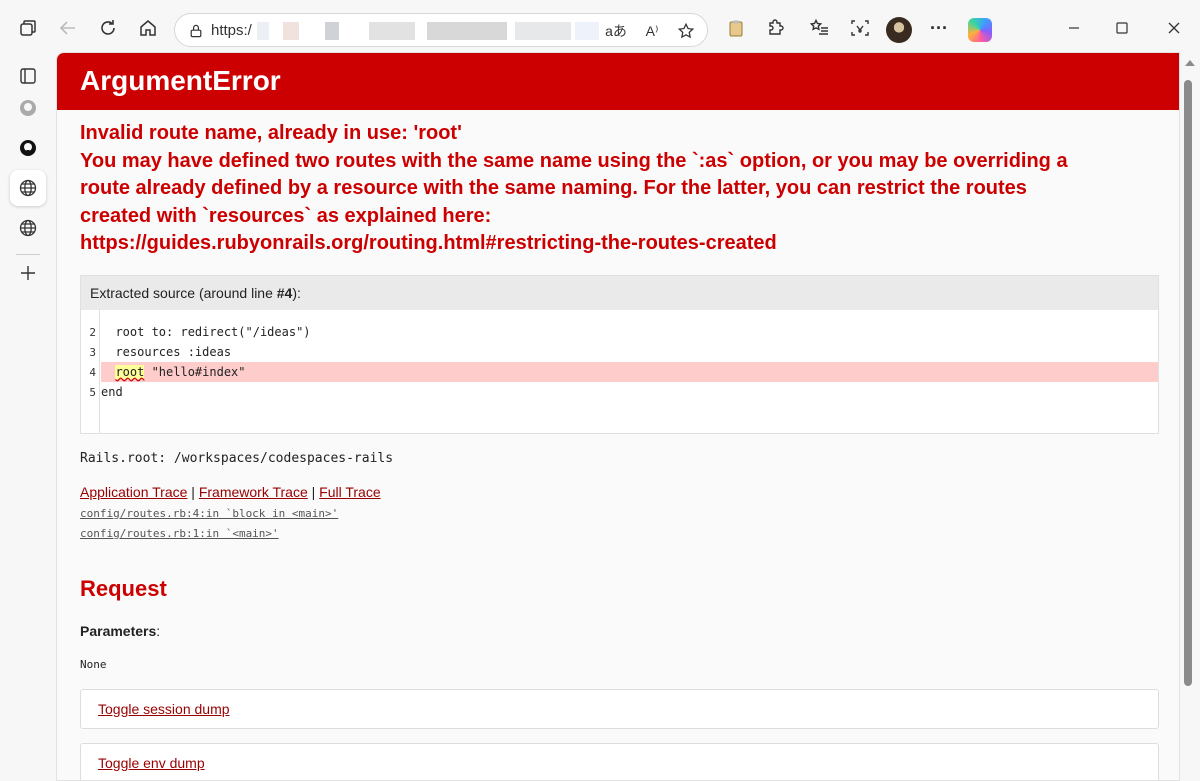 This screenshot has width=1200, height=781. What do you see at coordinates (28, 76) in the screenshot?
I see `tab-actions-icon` at bounding box center [28, 76].